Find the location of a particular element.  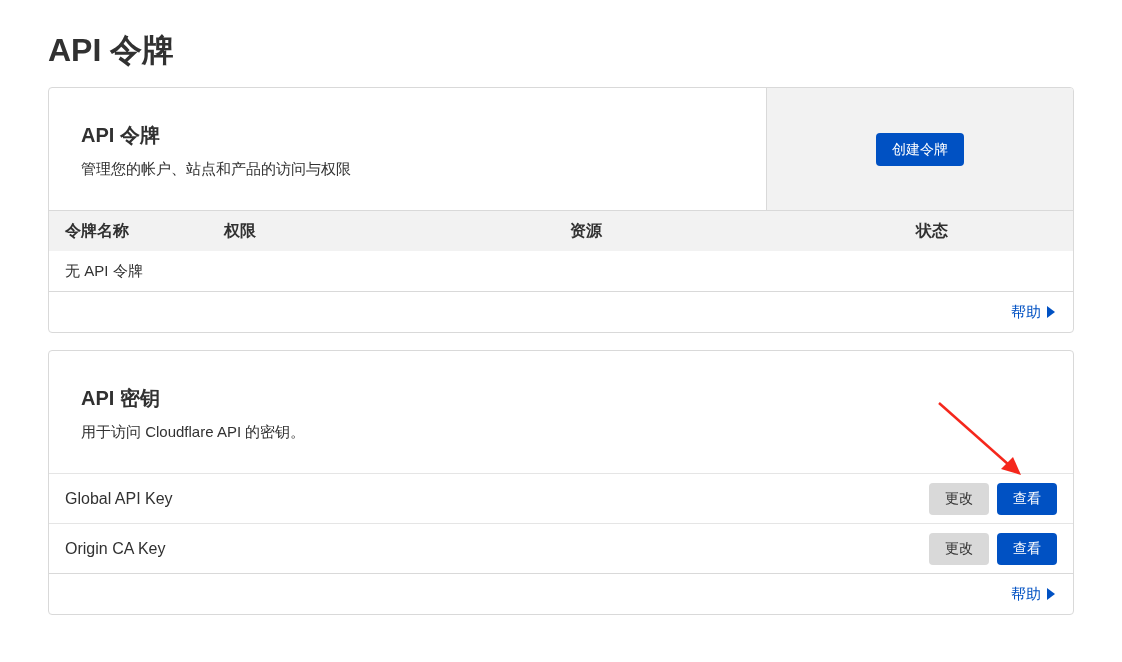

create-token-button: 创建令牌 is located at coordinates (920, 149).